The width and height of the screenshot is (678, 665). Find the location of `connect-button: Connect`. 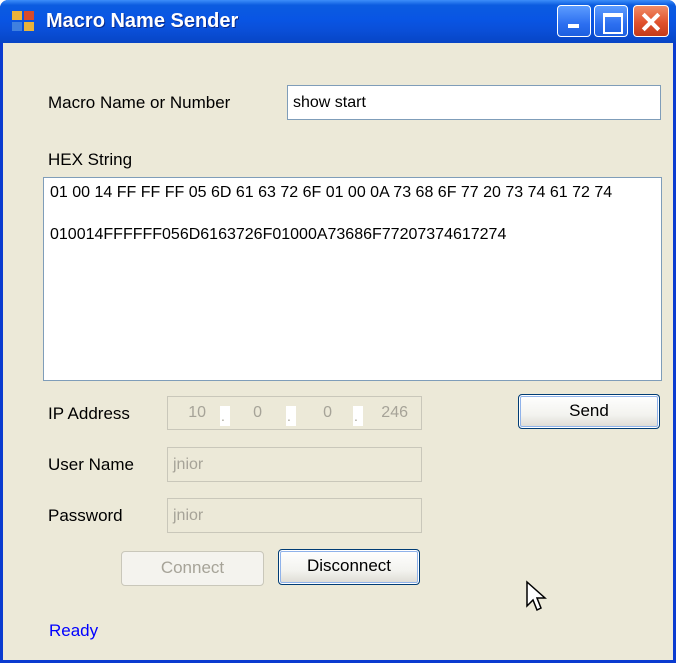

connect-button: Connect is located at coordinates (192, 568).